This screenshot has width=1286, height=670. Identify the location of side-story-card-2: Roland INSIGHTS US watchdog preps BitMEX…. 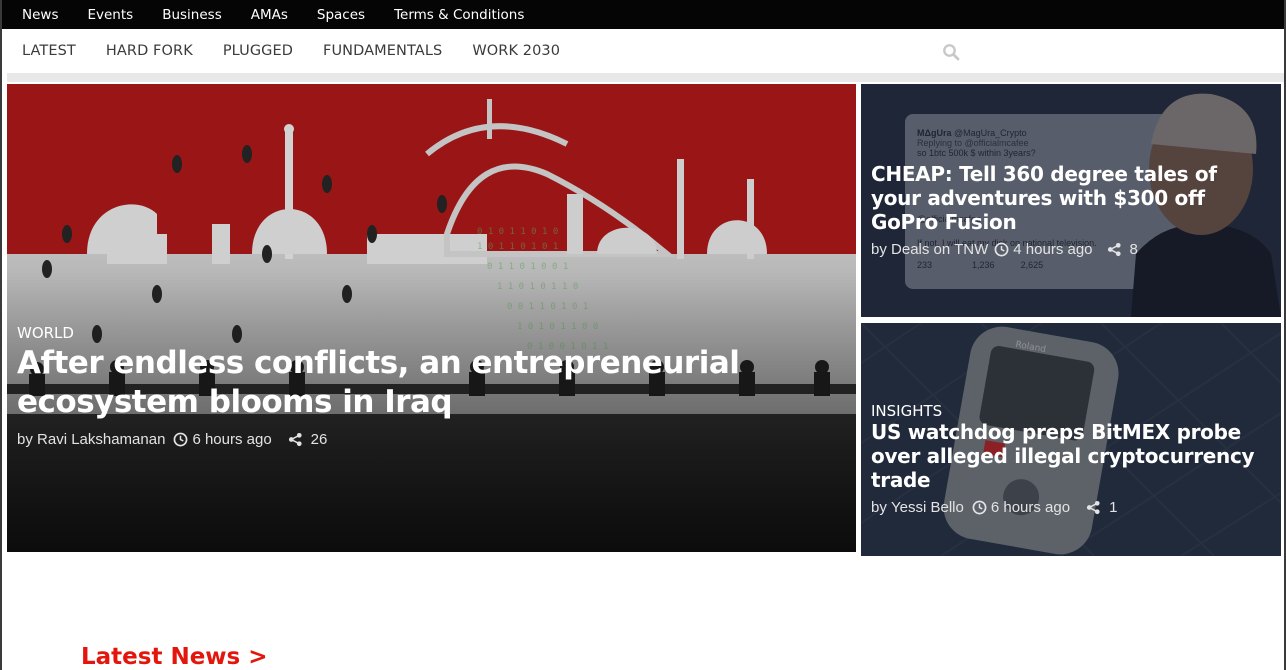
(1071, 439).